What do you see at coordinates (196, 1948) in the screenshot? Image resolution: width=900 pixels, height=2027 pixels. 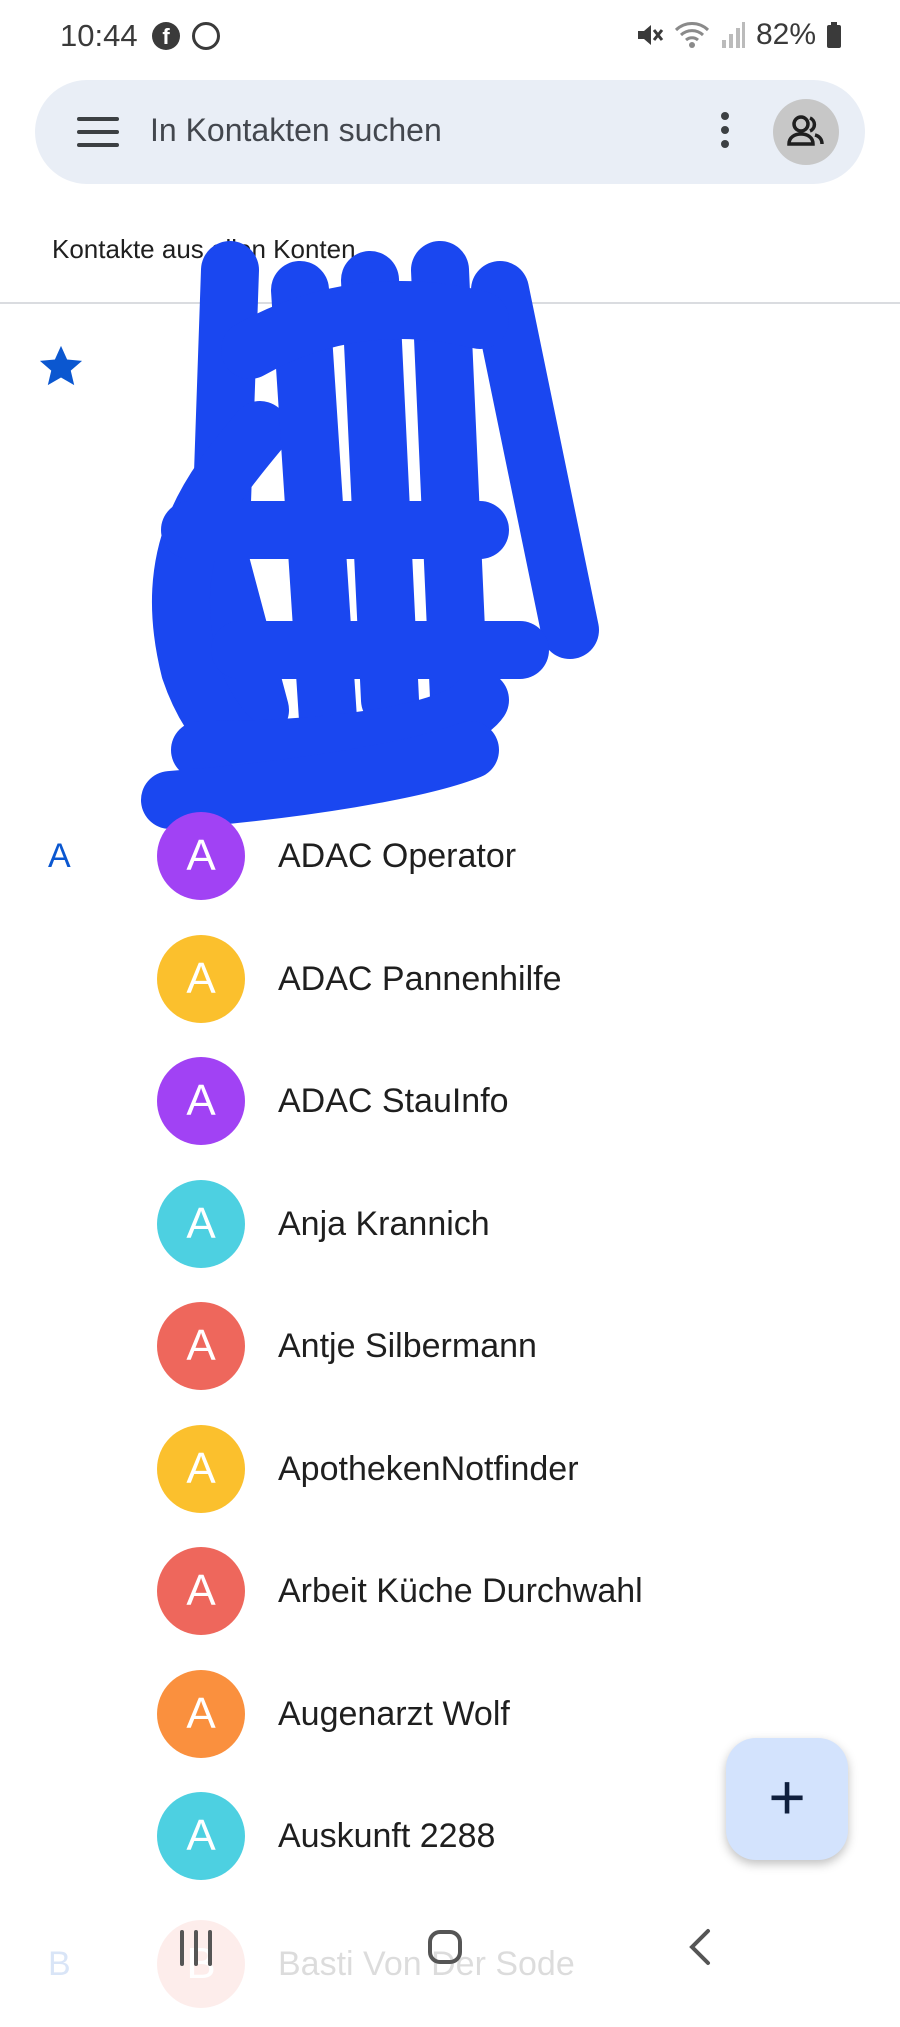 I see `recents-icon` at bounding box center [196, 1948].